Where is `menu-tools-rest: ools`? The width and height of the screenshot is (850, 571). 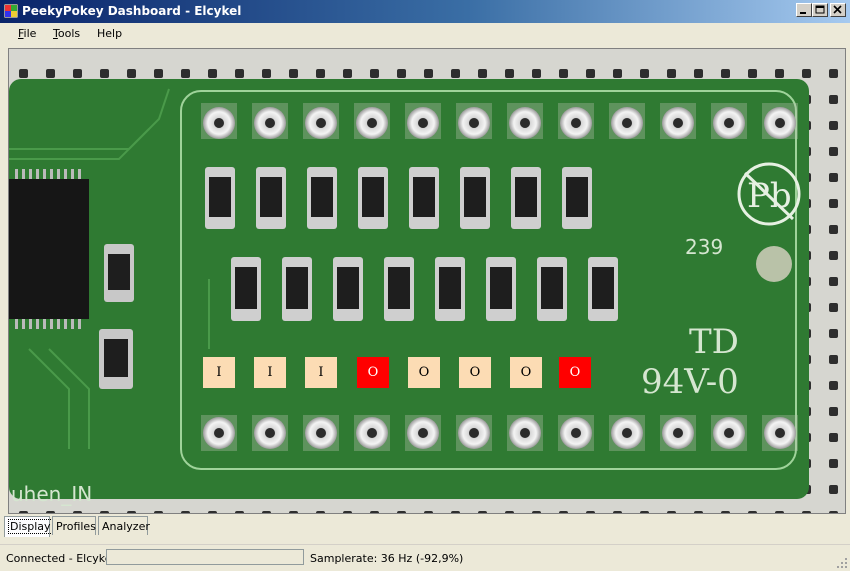
menu-tools-rest: ools is located at coordinates (69, 33).